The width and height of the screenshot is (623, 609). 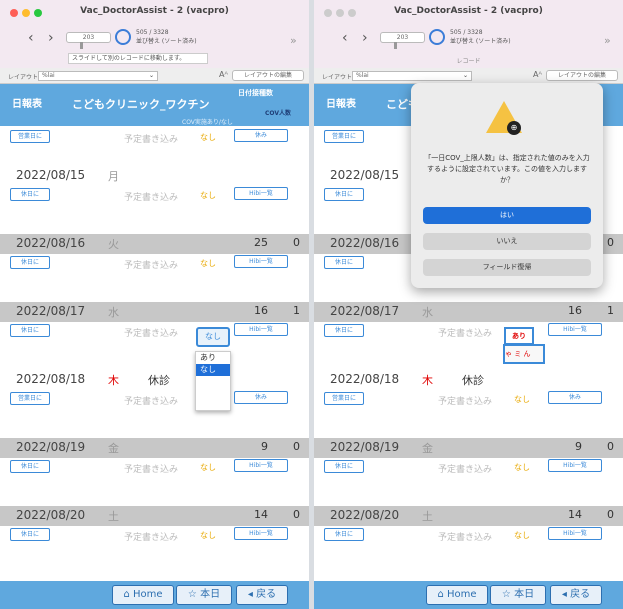 I want to click on weekday-label: 金, so click(x=427, y=448).